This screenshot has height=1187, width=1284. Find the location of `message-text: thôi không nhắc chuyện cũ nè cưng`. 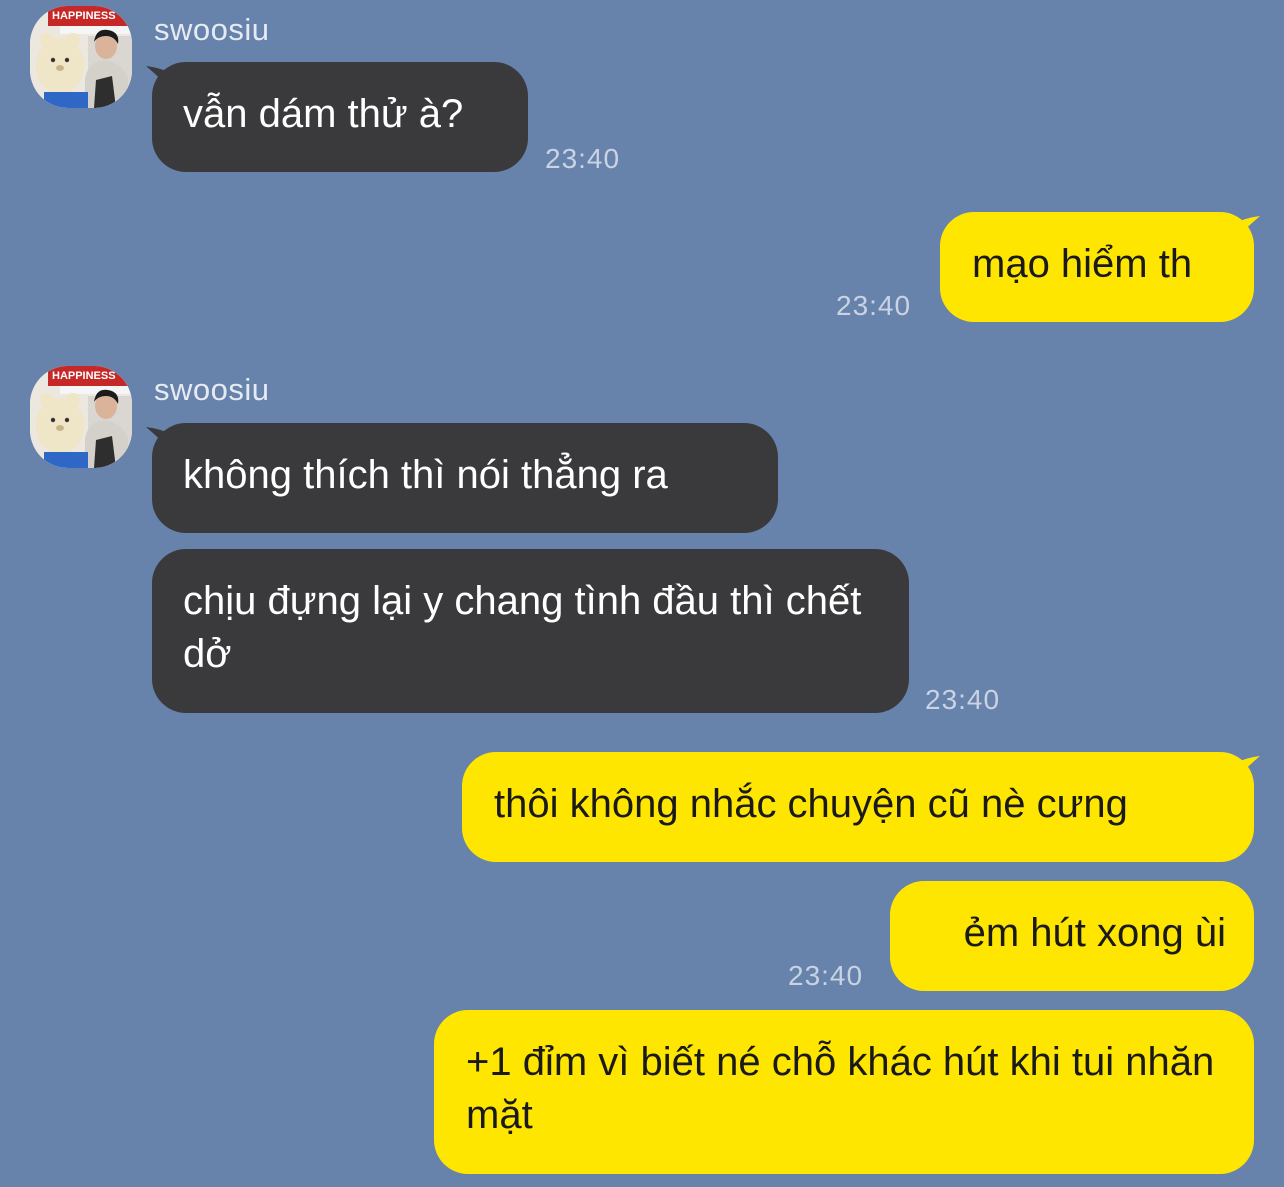

message-text: thôi không nhắc chuyện cũ nè cưng is located at coordinates (811, 804).